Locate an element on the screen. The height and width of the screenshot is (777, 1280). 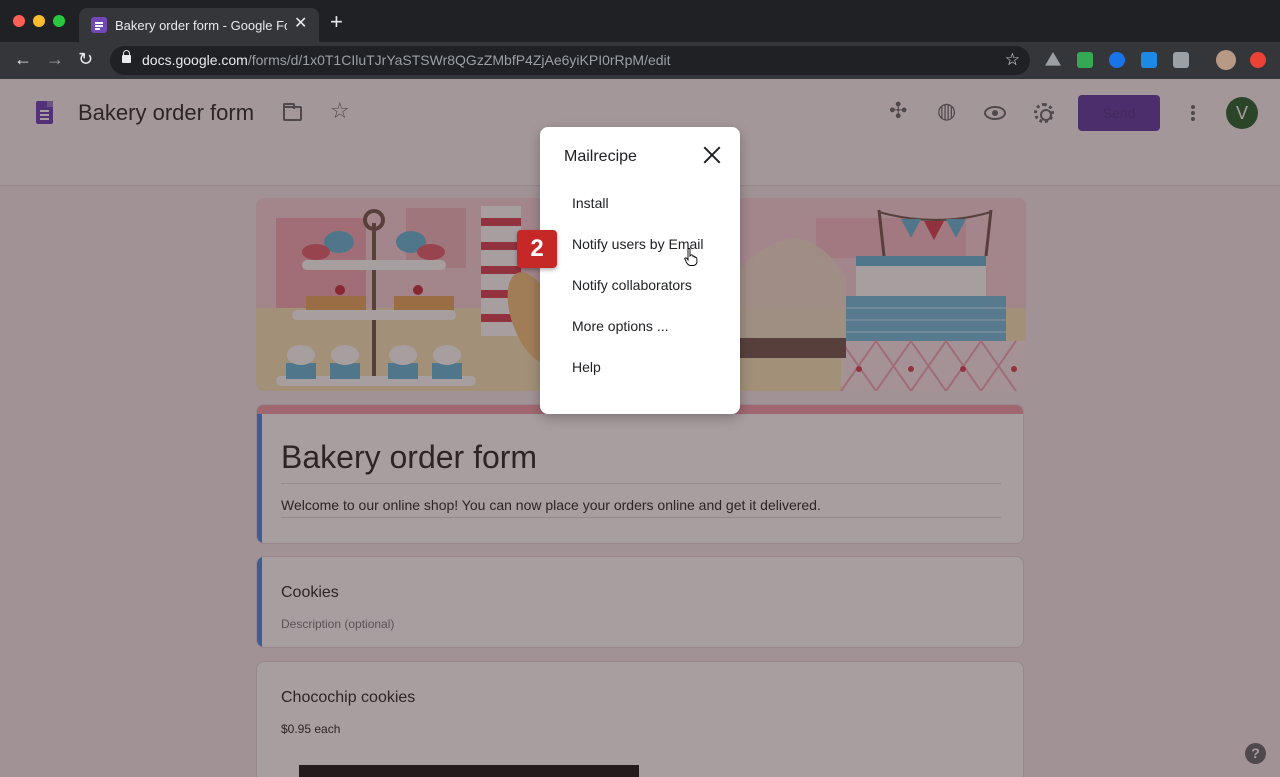
profile-avatar-icon is located at coordinates (1226, 60).